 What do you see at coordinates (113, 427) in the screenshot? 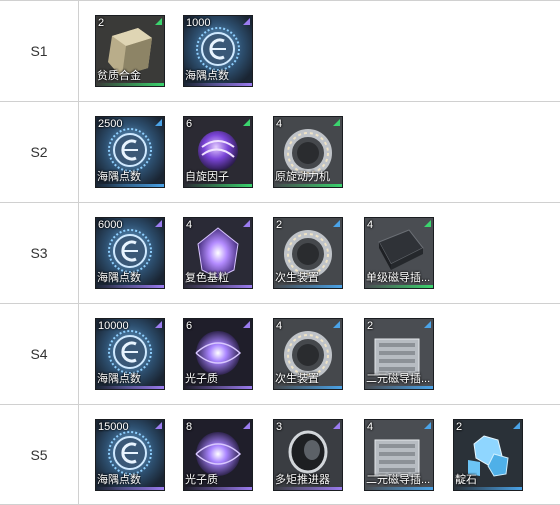
I see `item-quantity: 15000` at bounding box center [113, 427].